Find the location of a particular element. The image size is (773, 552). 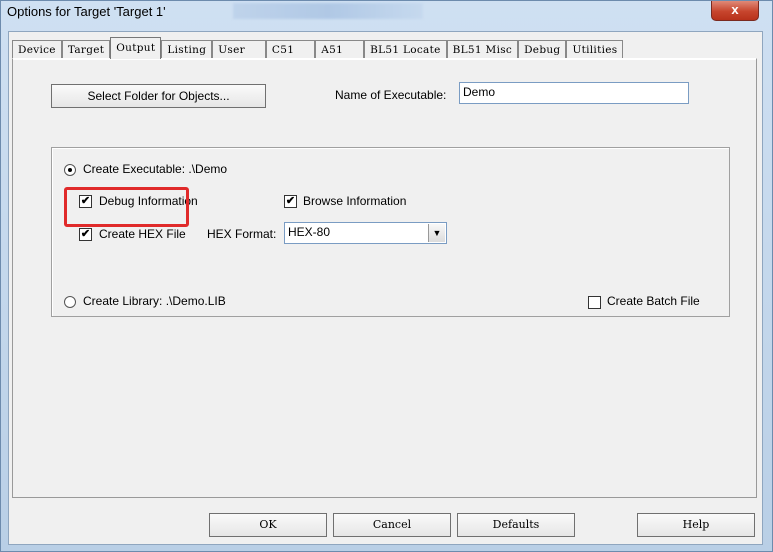

help-button: Help is located at coordinates (696, 525).